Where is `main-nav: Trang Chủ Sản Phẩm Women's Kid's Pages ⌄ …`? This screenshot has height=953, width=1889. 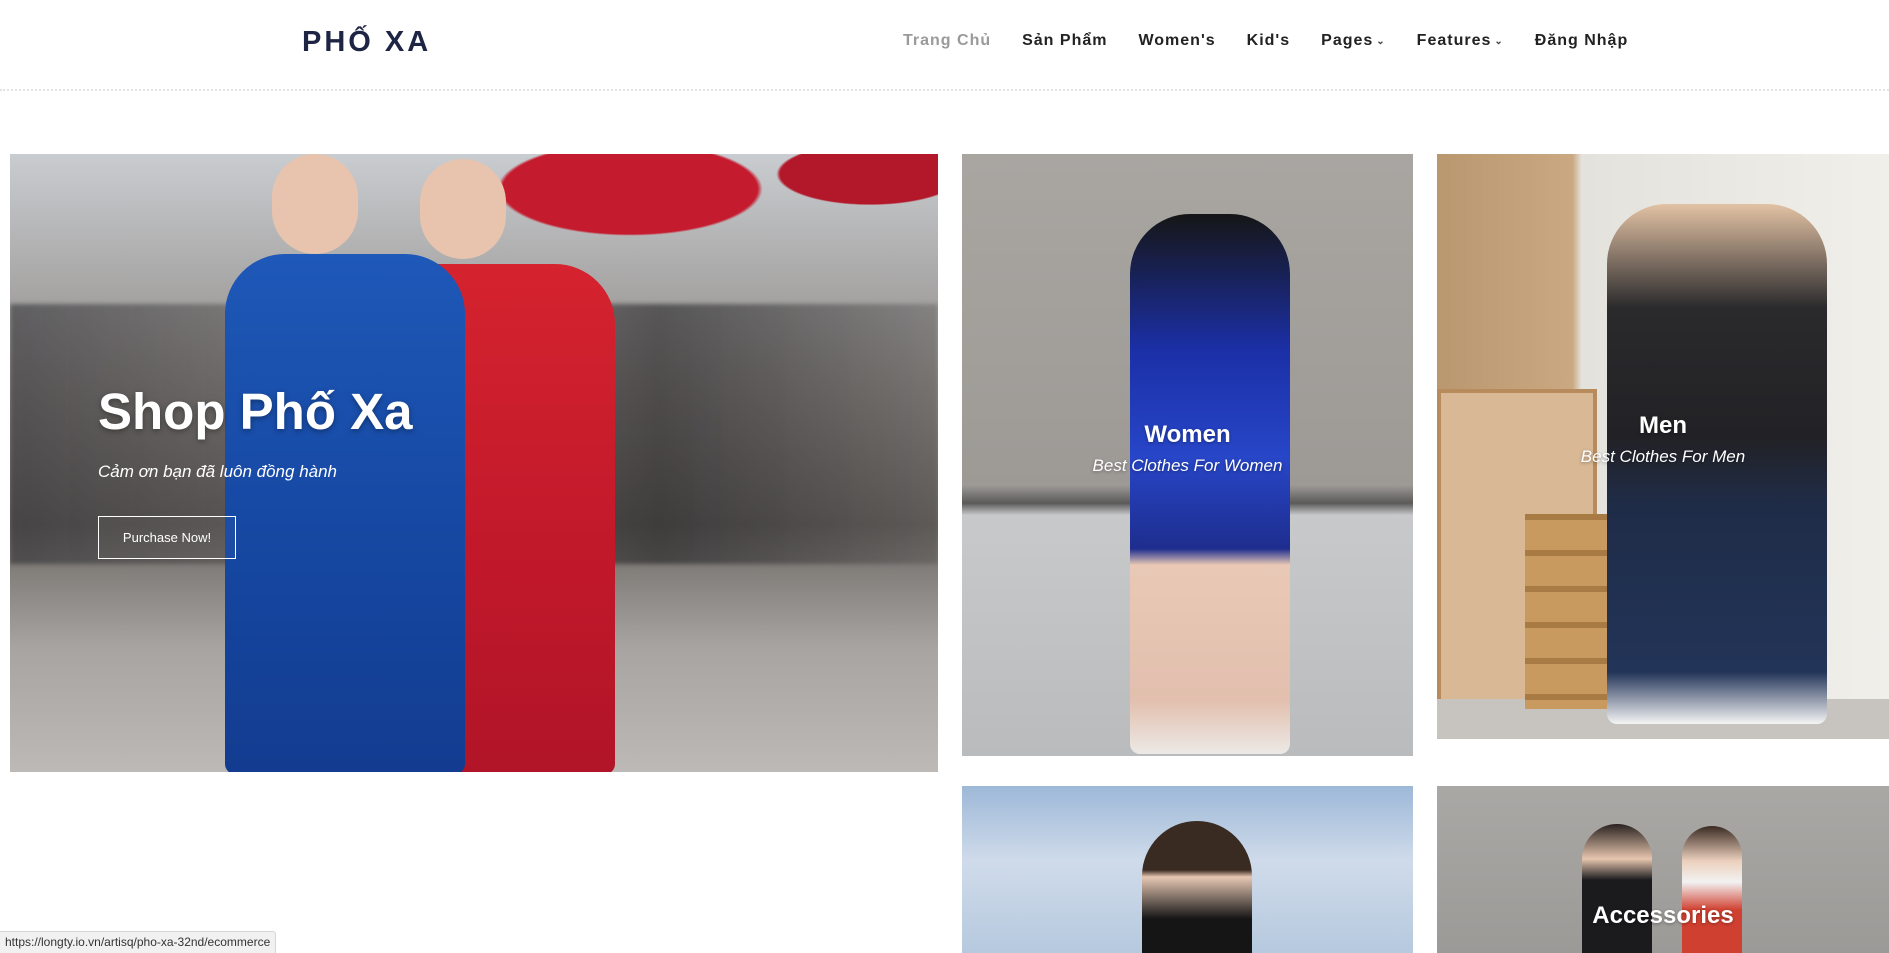 main-nav: Trang Chủ Sản Phẩm Women's Kid's Pages ⌄ … is located at coordinates (1265, 41).